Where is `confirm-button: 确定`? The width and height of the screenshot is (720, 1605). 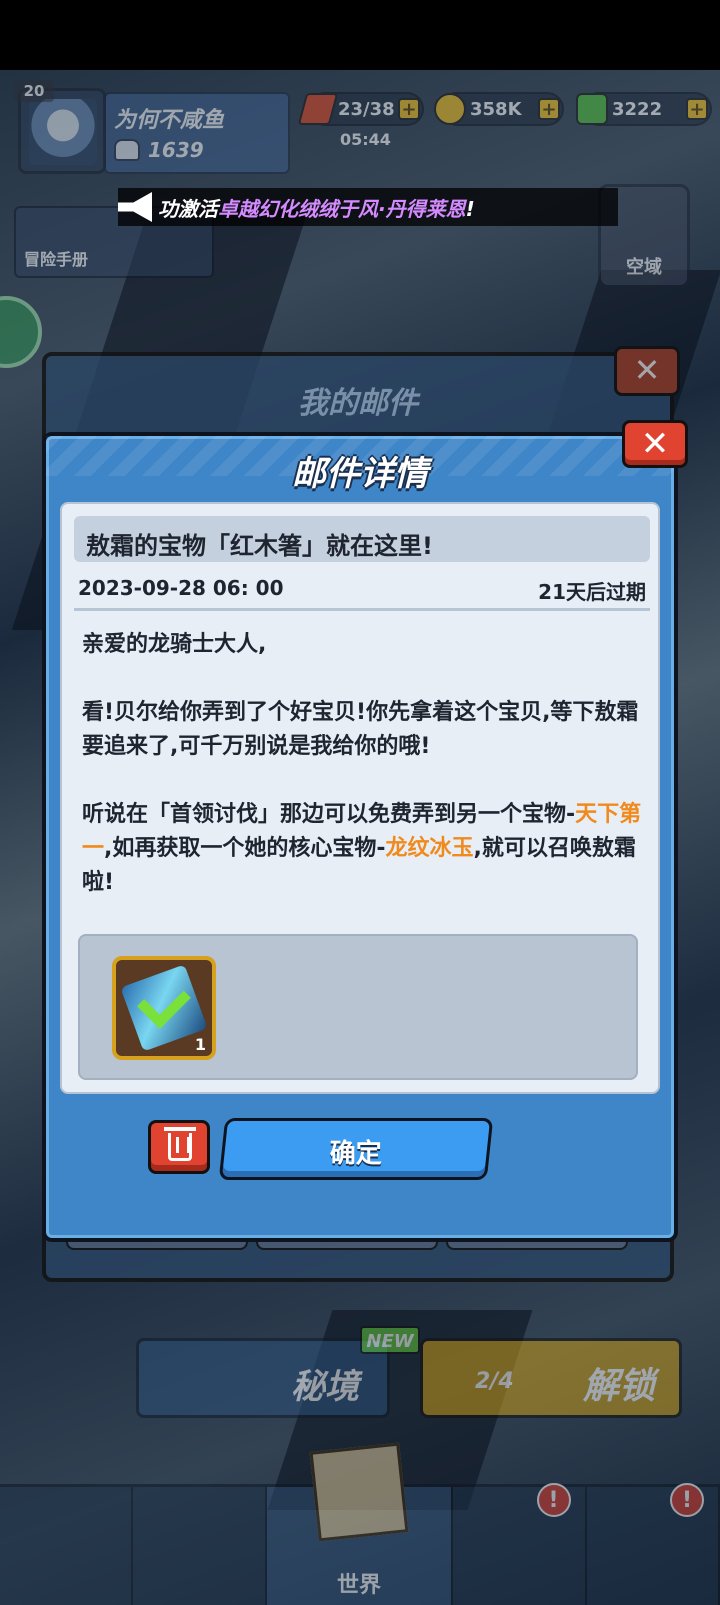
confirm-button: 确定 is located at coordinates (356, 1149).